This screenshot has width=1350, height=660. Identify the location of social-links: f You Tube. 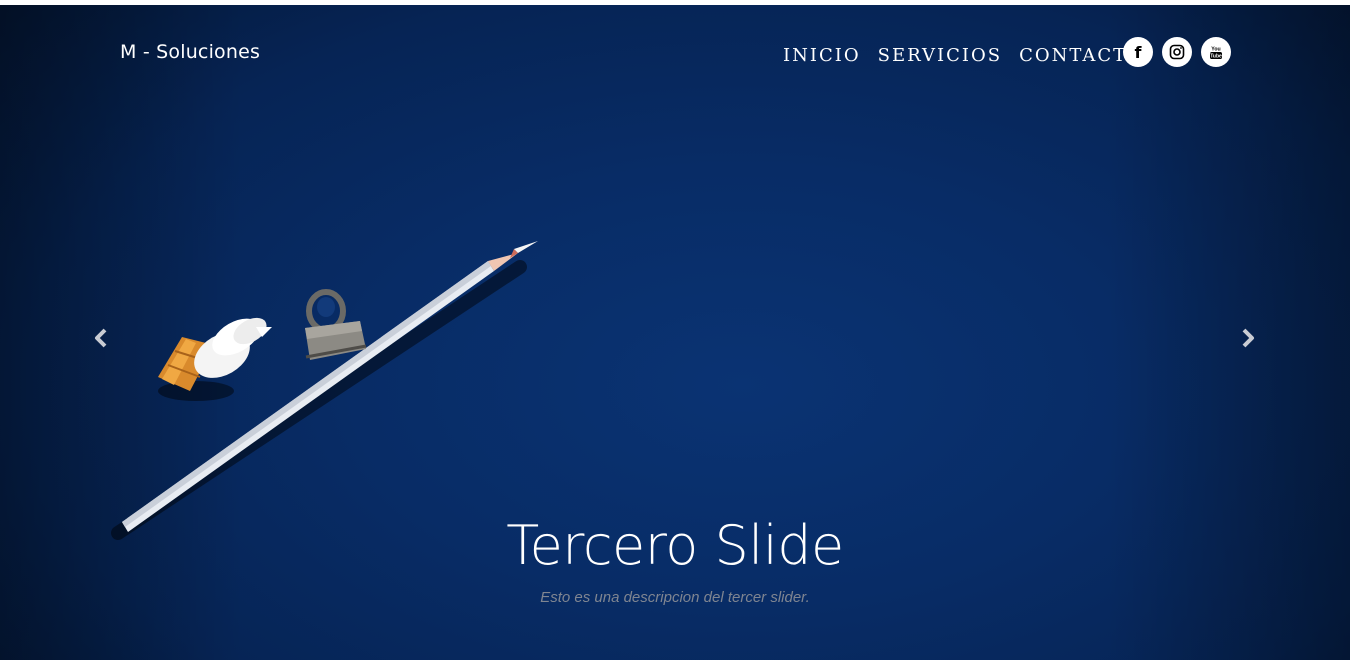
(1177, 52).